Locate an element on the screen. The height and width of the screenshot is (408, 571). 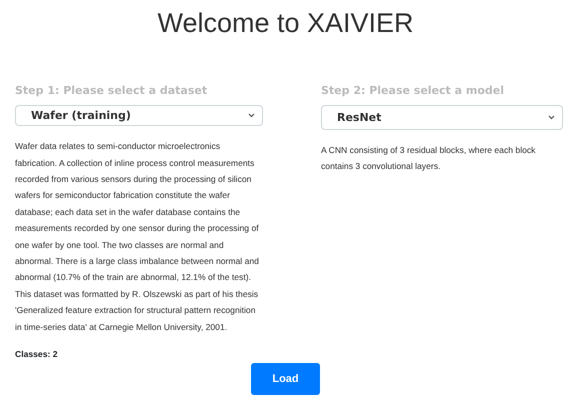
model-select: ResNet is located at coordinates (442, 117).